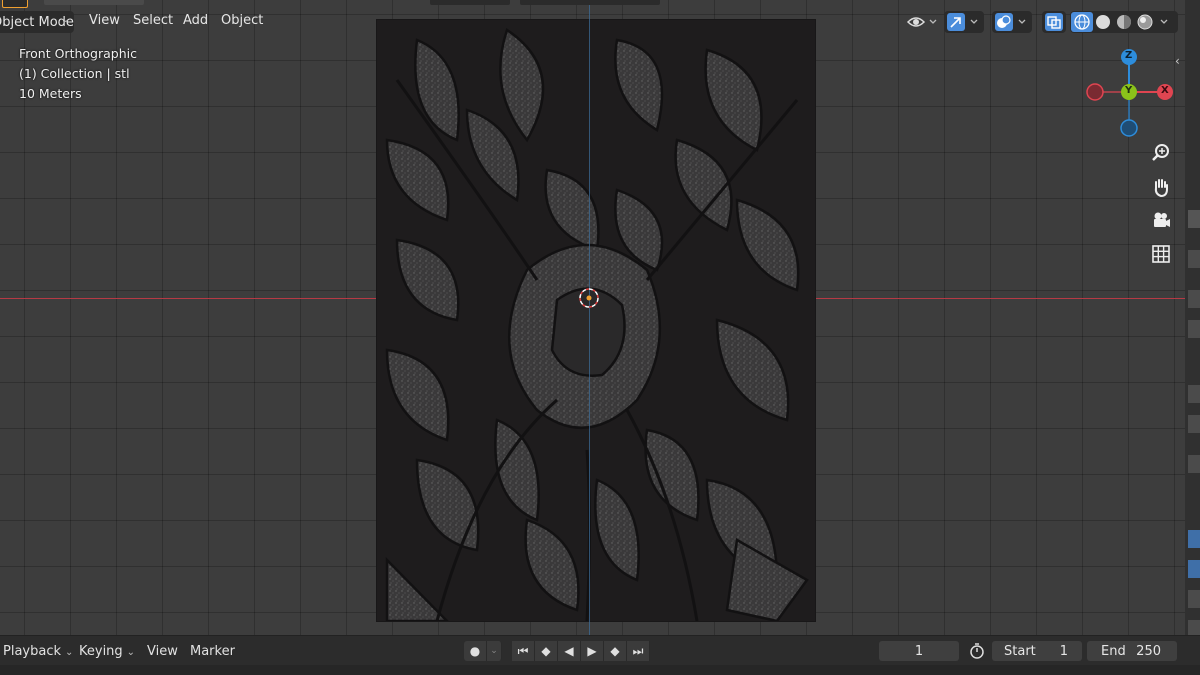  Describe the element at coordinates (1063, 651) in the screenshot. I see `start-value: 1` at that location.